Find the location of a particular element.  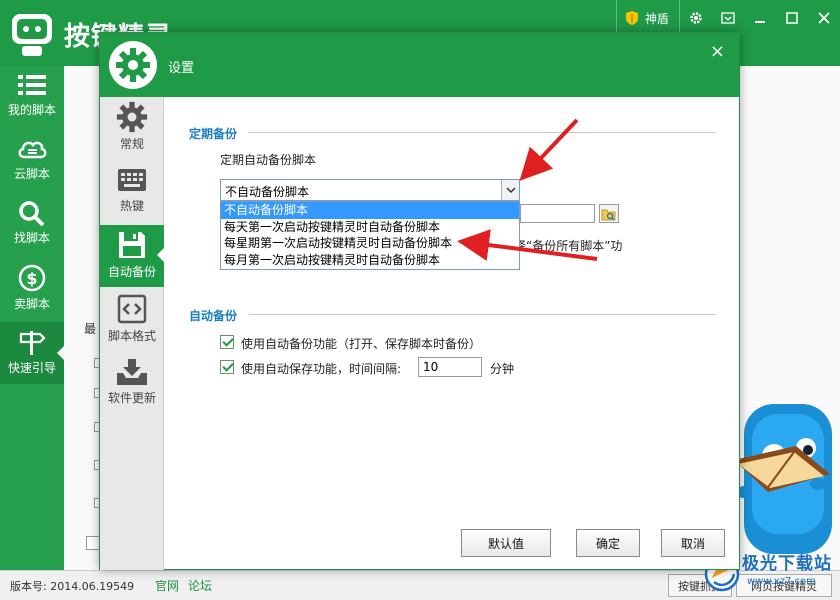

nav-script-format: 脚本格式 is located at coordinates (132, 320).